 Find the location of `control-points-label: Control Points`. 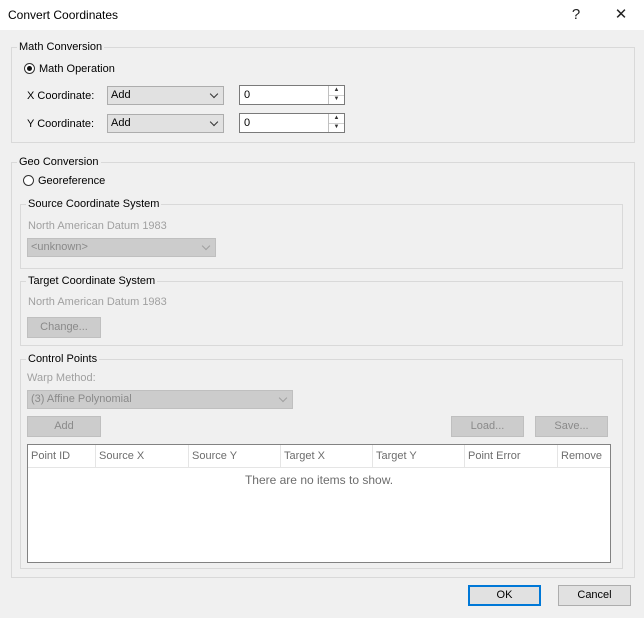

control-points-label: Control Points is located at coordinates (63, 359).